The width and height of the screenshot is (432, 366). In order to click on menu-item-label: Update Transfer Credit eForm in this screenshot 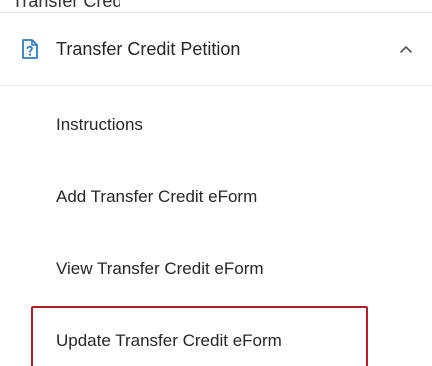, I will do `click(169, 340)`.